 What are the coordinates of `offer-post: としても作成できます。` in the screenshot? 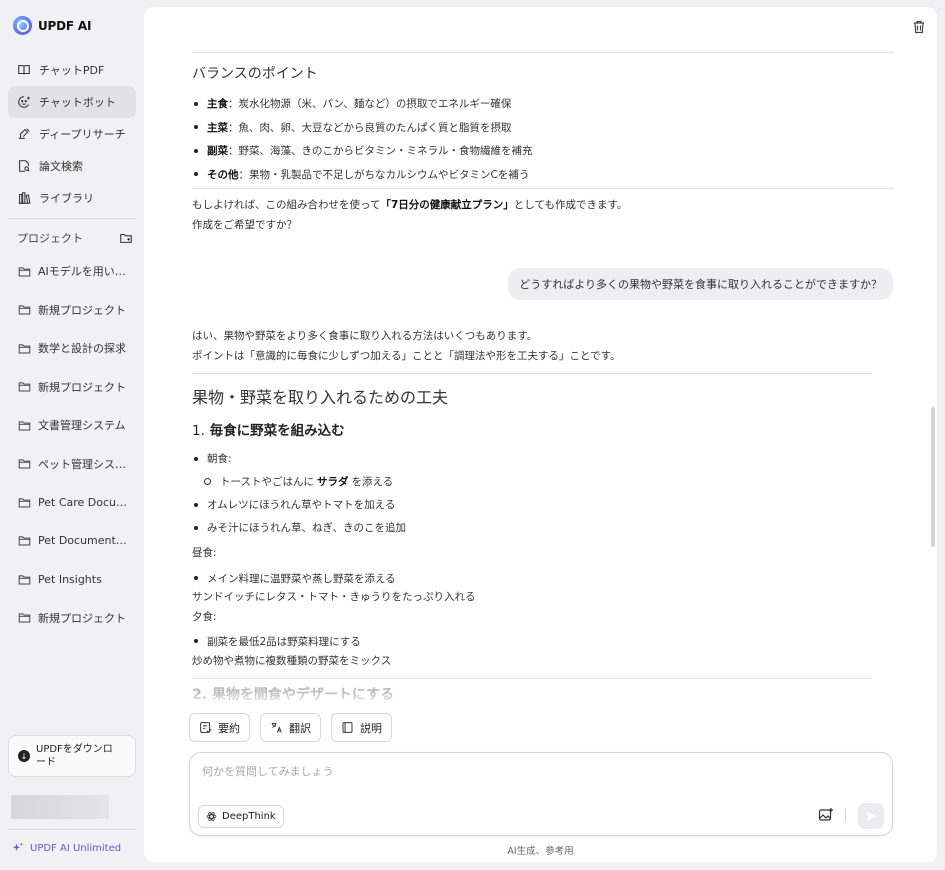 It's located at (570, 205).